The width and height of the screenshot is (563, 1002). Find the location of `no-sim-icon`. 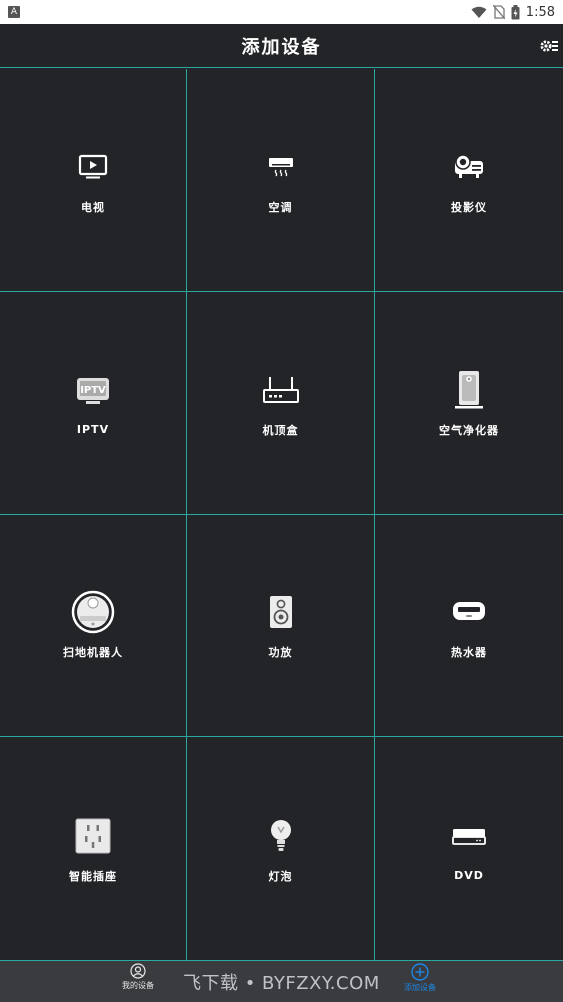

no-sim-icon is located at coordinates (498, 12).